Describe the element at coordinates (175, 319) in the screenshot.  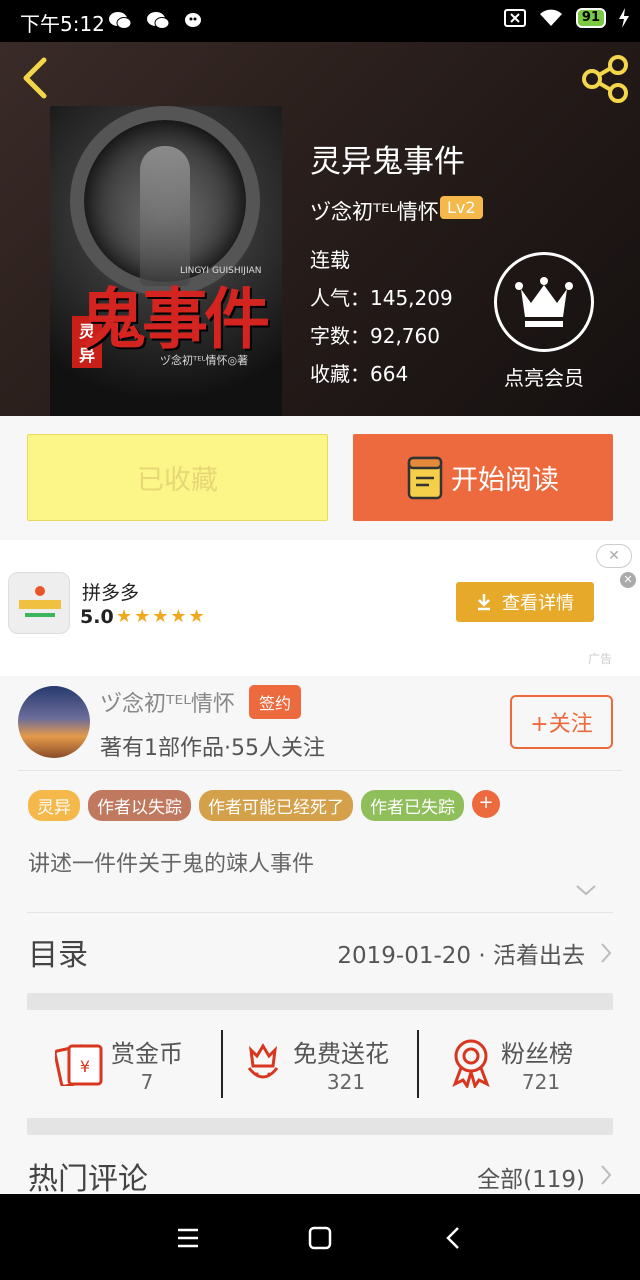
I see `cover-title: 鬼事件` at that location.